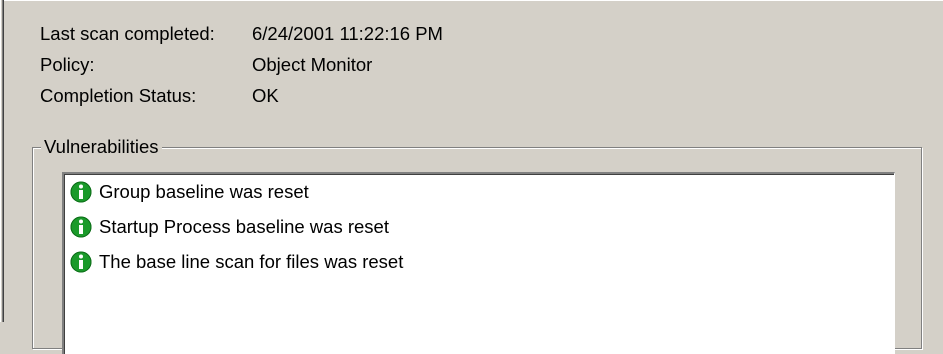 The image size is (943, 354). What do you see at coordinates (127, 33) in the screenshot?
I see `last-scan-label: Last scan completed:` at bounding box center [127, 33].